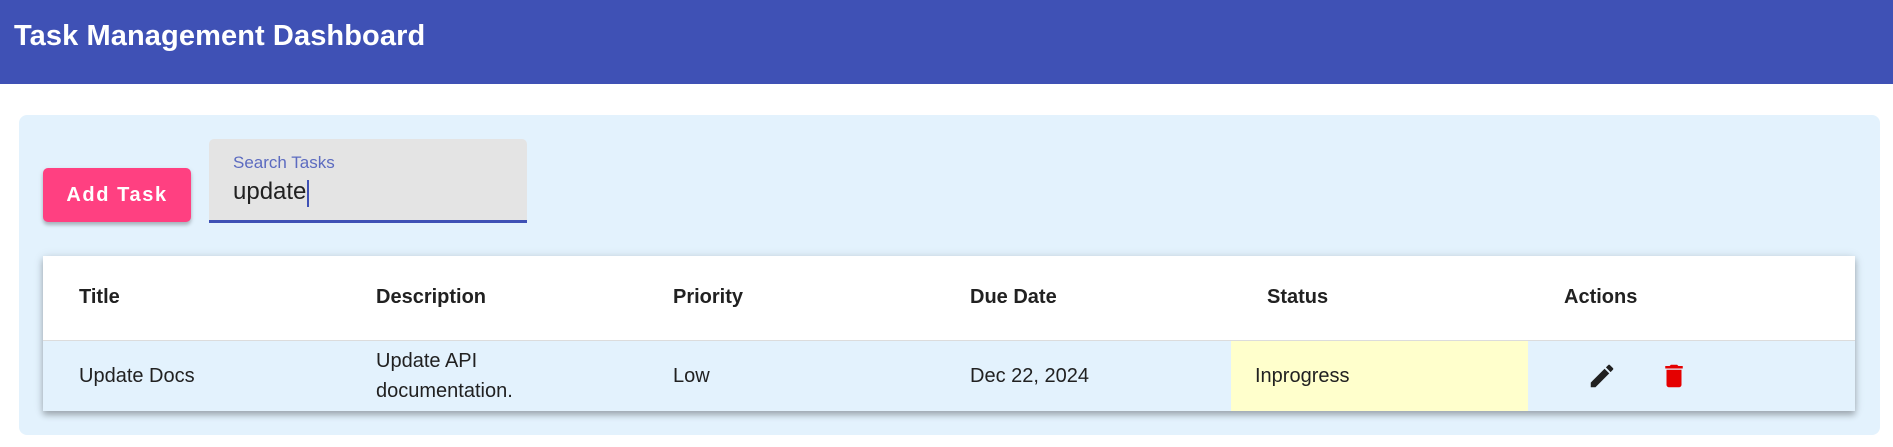 This screenshot has height=447, width=1893. I want to click on add-task-button: Add Task, so click(117, 195).